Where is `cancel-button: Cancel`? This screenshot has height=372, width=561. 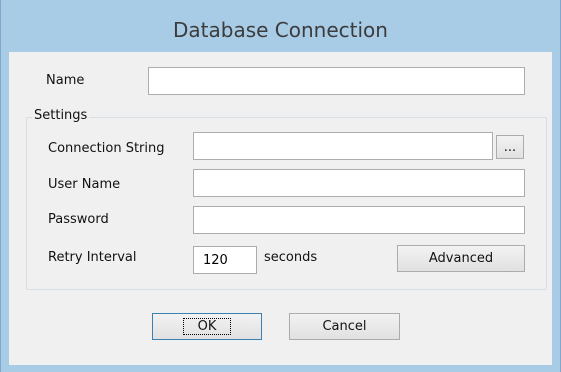
cancel-button: Cancel is located at coordinates (344, 326).